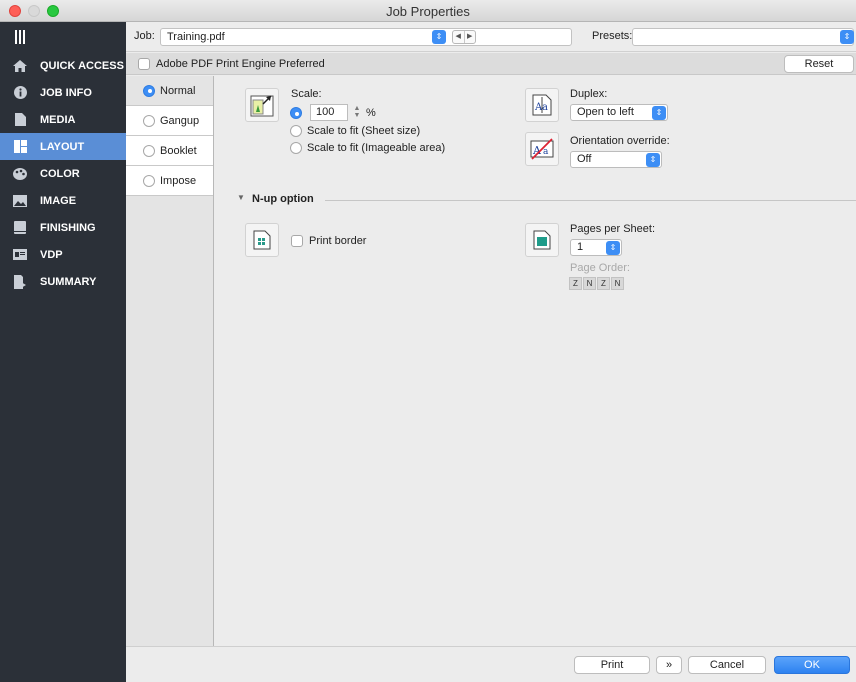 The image size is (856, 682). I want to click on sidebar-item-layout: LAYOUT, so click(63, 146).